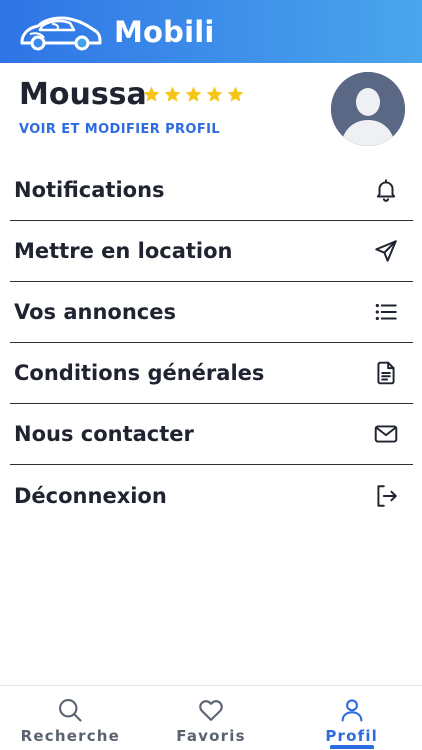 The height and width of the screenshot is (750, 422). I want to click on tab-favorites: Favoris, so click(211, 718).